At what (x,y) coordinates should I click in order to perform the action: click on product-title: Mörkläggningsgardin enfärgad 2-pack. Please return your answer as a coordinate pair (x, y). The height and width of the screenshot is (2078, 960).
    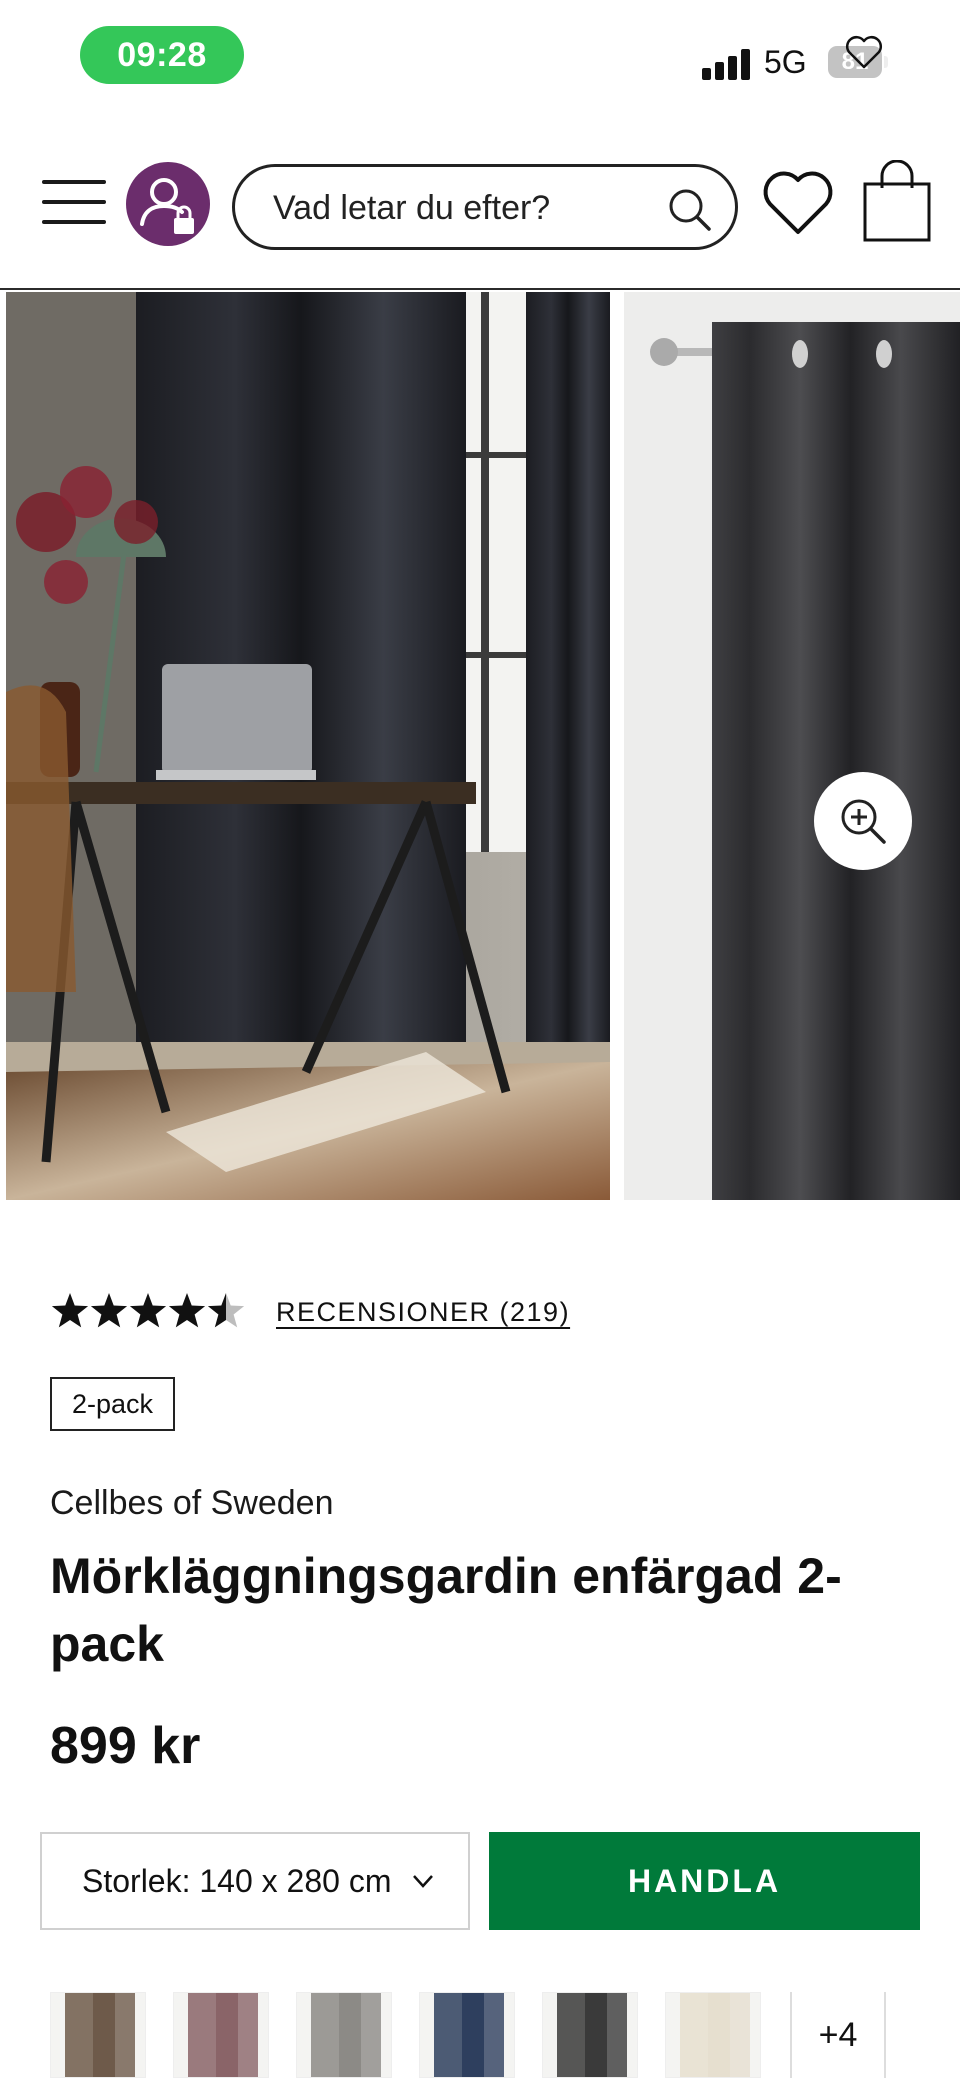
    Looking at the image, I should click on (446, 1610).